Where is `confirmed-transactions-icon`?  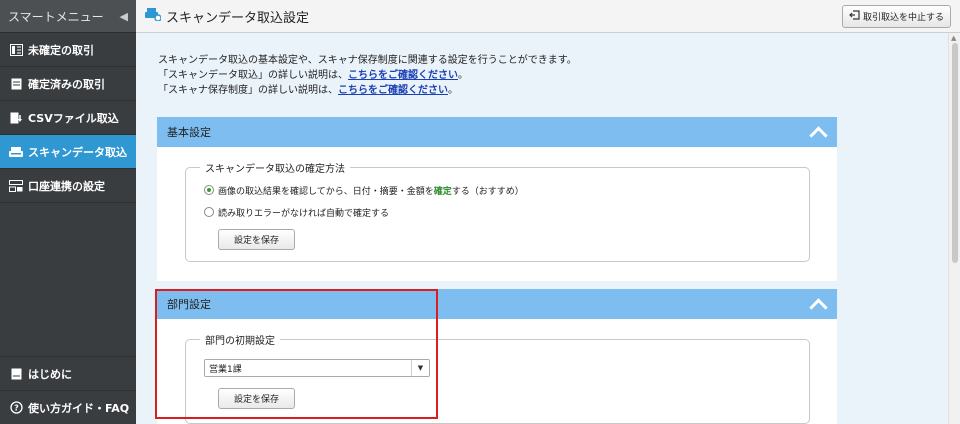 confirmed-transactions-icon is located at coordinates (16, 84).